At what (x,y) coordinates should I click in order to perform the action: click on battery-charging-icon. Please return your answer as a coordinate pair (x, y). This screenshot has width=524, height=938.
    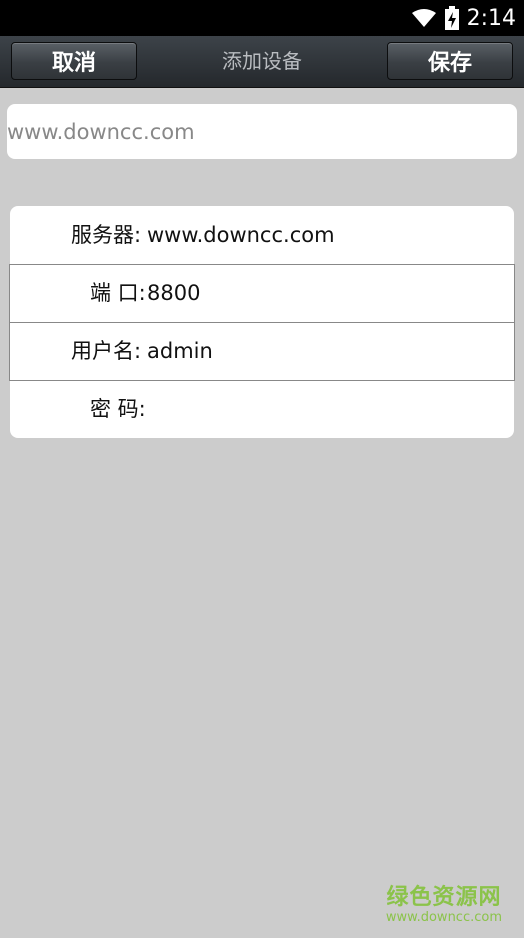
    Looking at the image, I should click on (451, 18).